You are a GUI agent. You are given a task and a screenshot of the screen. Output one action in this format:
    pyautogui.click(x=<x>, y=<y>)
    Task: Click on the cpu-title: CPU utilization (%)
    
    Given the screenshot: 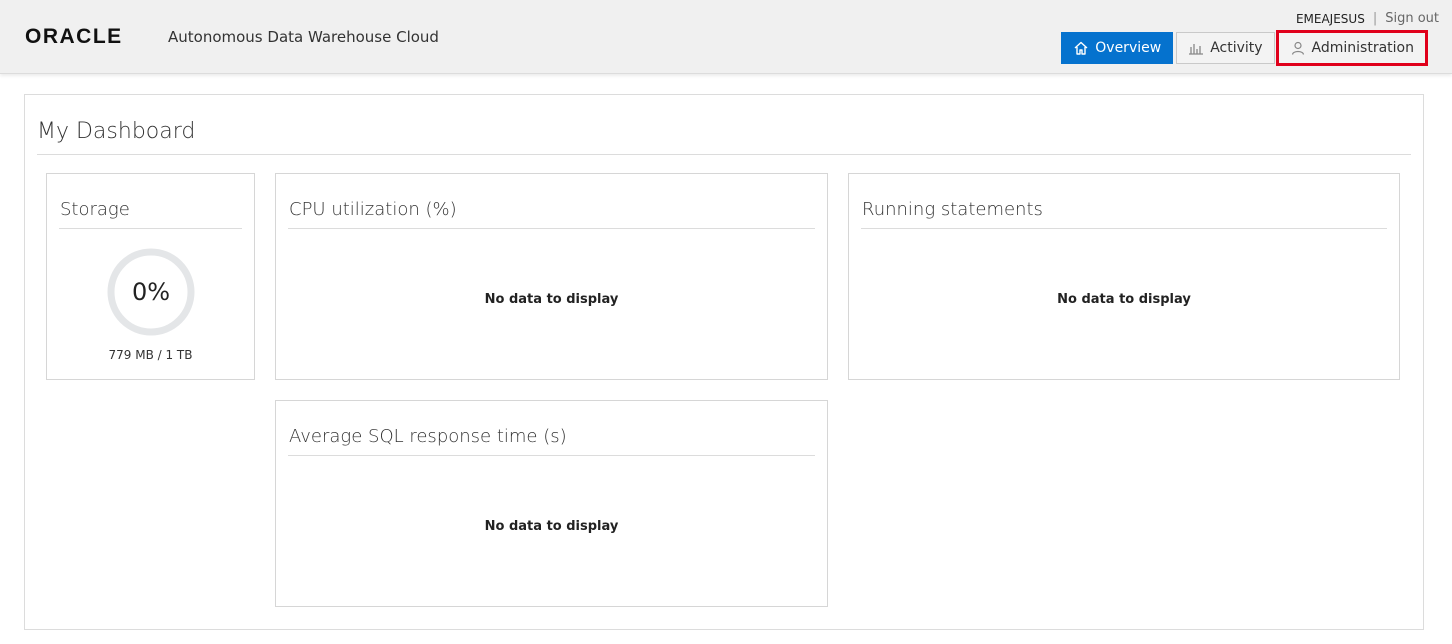 What is the action you would take?
    pyautogui.click(x=373, y=209)
    